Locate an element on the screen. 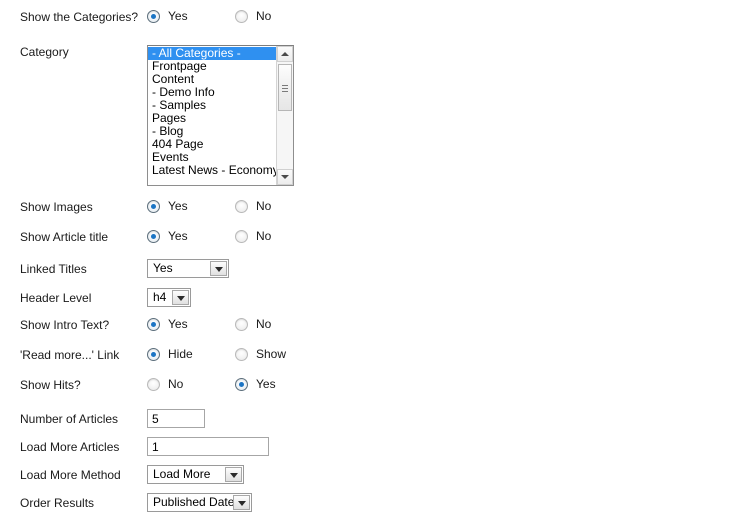 The width and height of the screenshot is (731, 516). radio-option-show-the-categories-yes: Yes is located at coordinates (167, 16).